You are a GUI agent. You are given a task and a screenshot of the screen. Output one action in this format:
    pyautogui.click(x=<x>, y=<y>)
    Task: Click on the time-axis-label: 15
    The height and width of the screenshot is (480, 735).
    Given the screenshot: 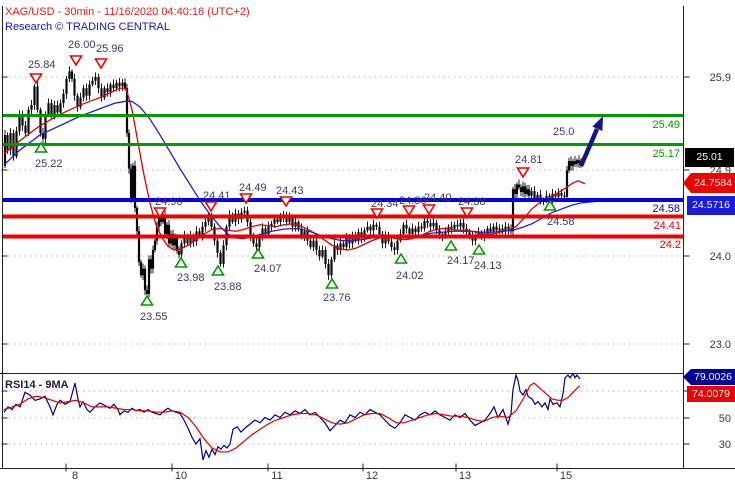 What is the action you would take?
    pyautogui.click(x=566, y=475)
    